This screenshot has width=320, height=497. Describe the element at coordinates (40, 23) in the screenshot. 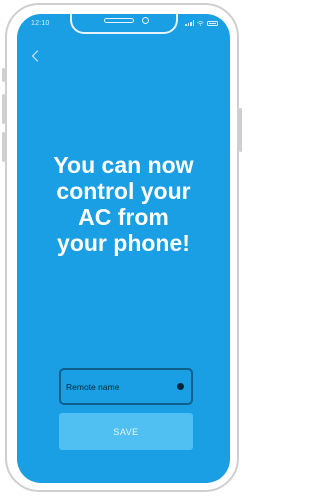

I see `status-time: 12:10` at that location.